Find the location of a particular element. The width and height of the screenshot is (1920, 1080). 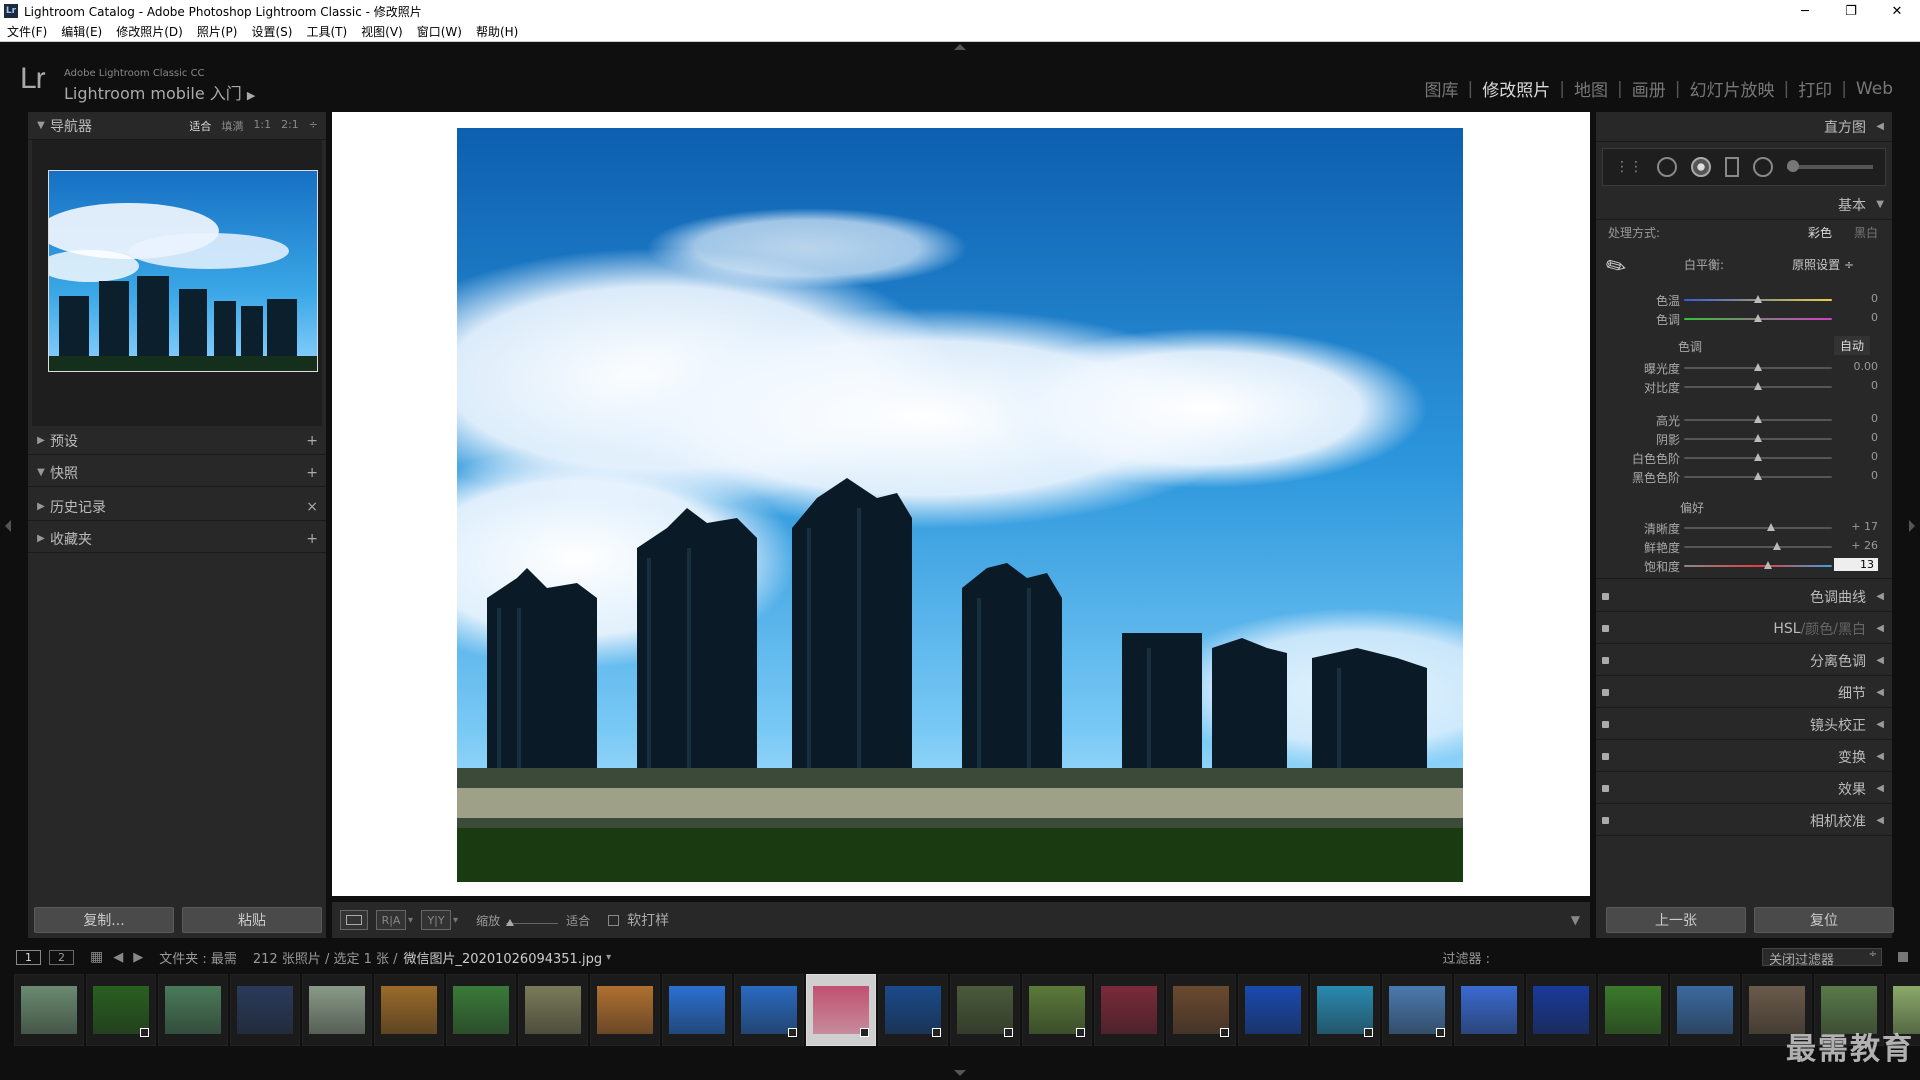

hsl-extra-tab: 颜色 is located at coordinates (1819, 629).